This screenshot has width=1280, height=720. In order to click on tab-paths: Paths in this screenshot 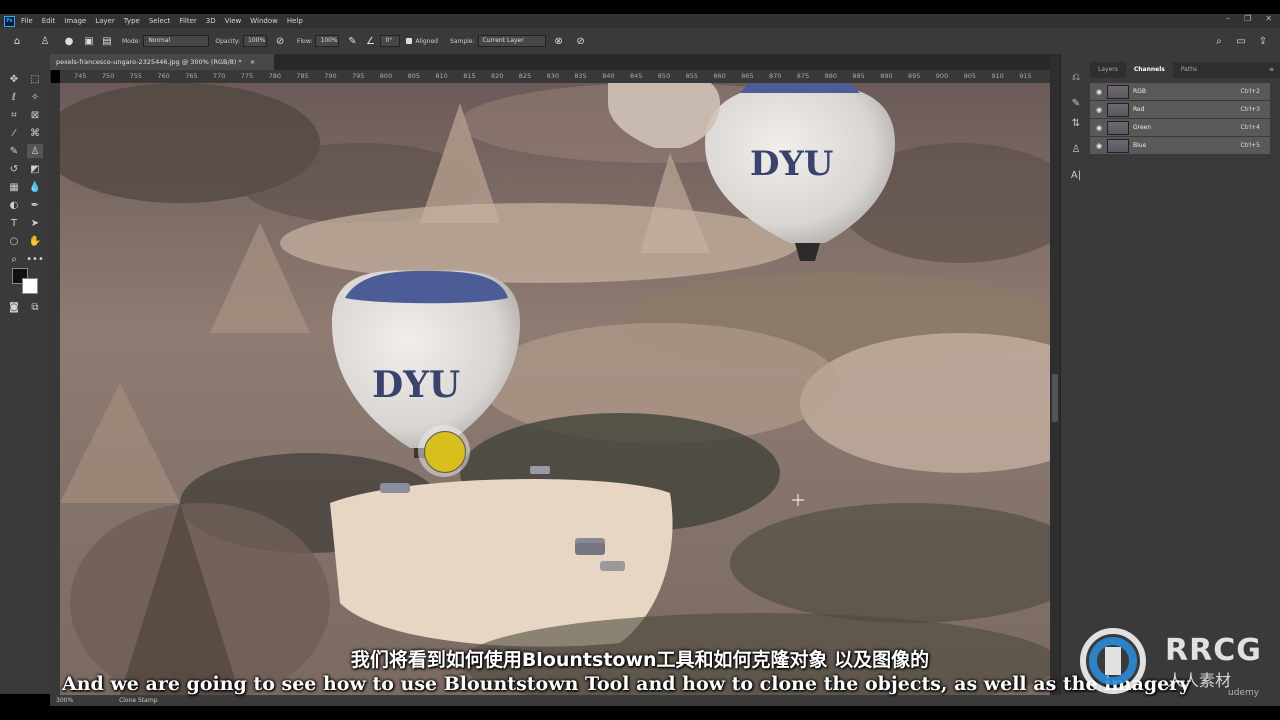, I will do `click(1189, 70)`.